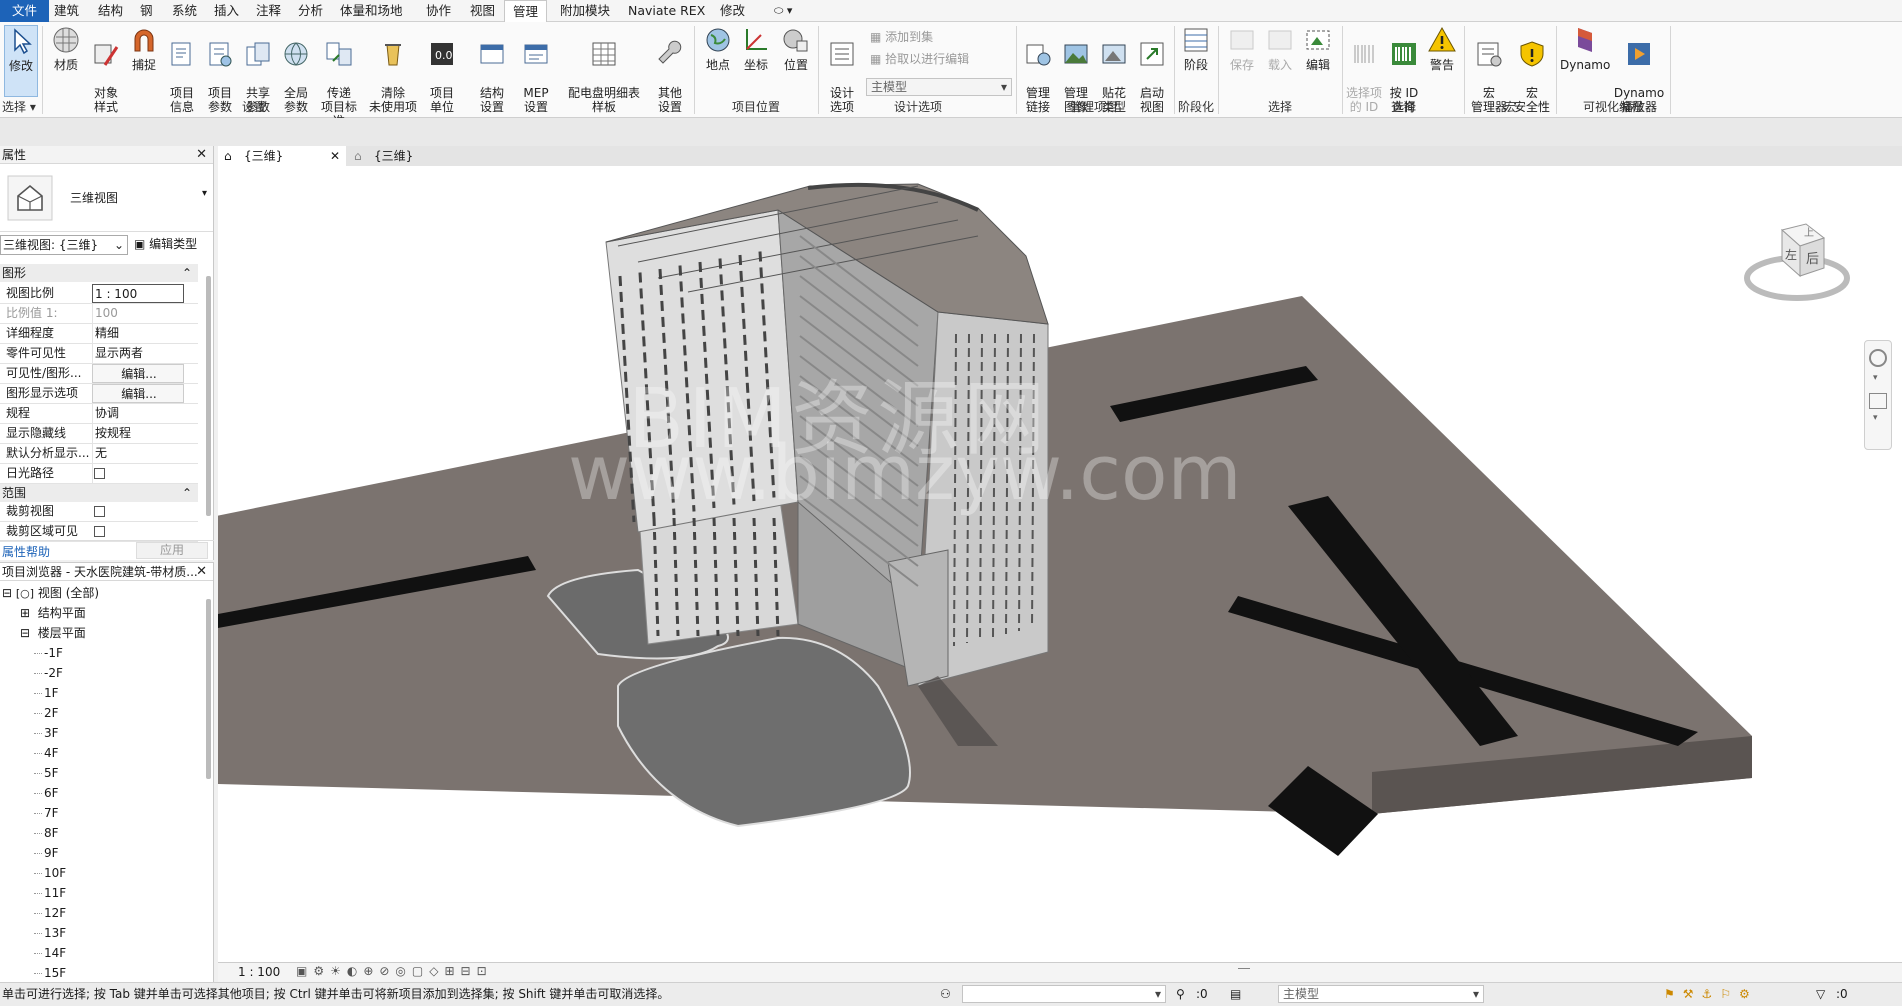  I want to click on pick-to-edit-button: ▦ 拾取以进行编辑, so click(919, 59).